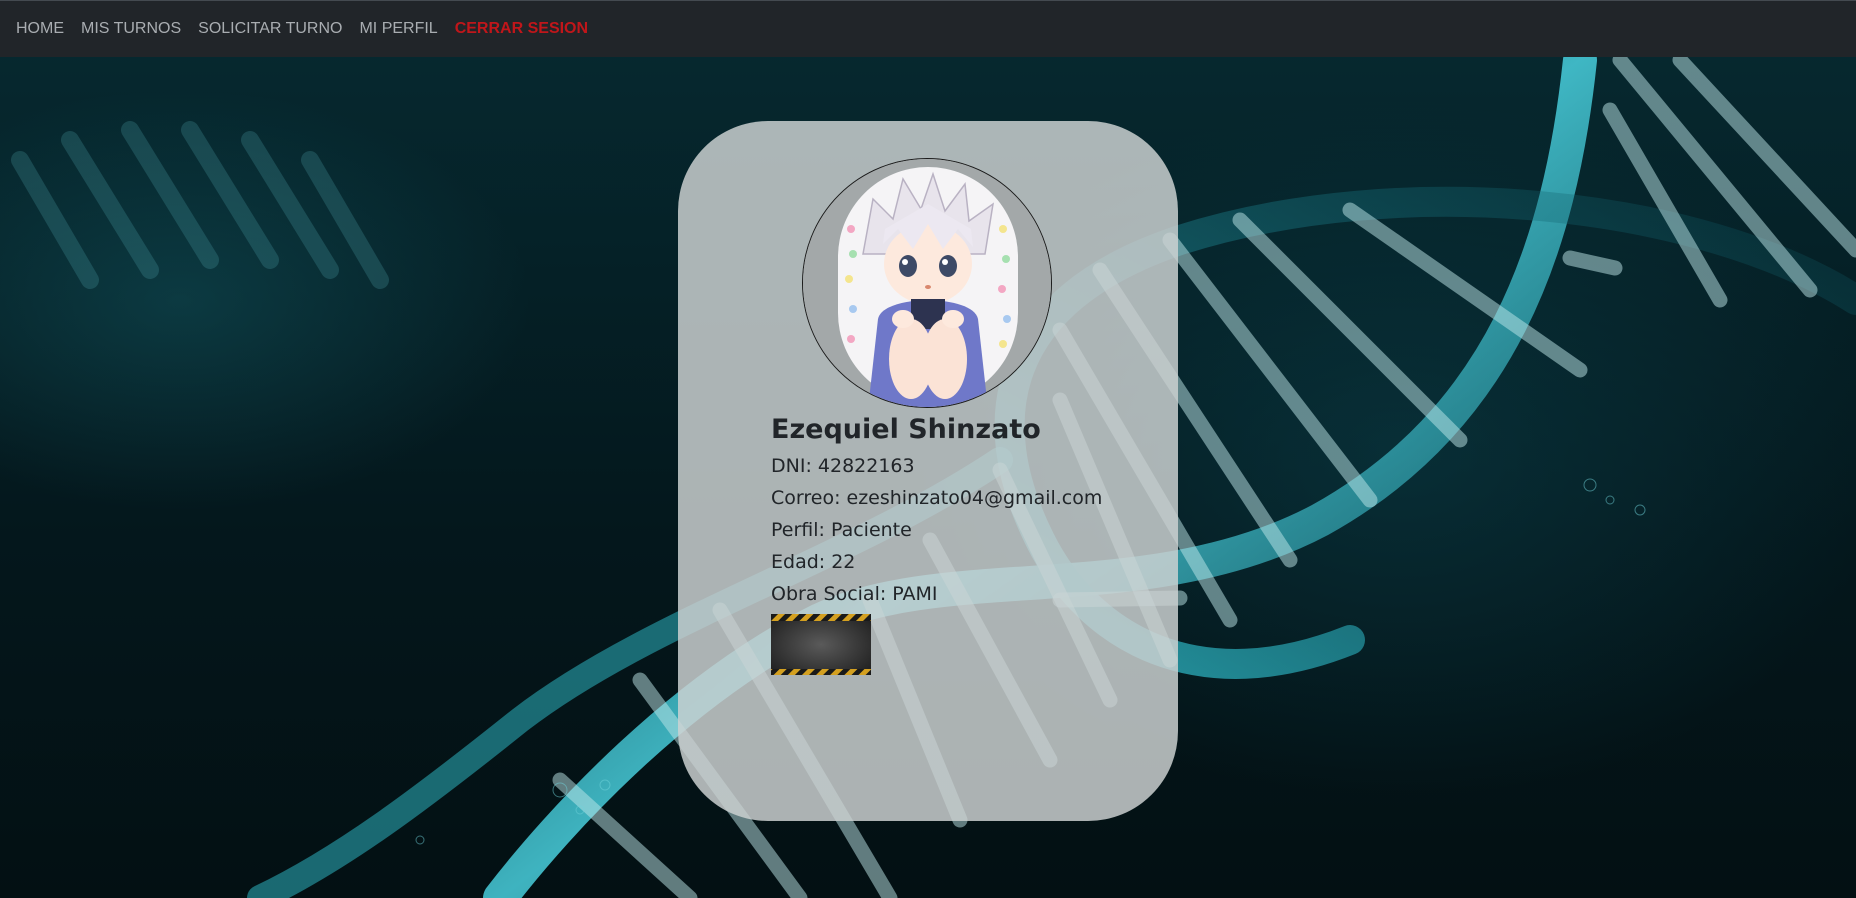  I want to click on profile-name: Ezequiel Shinzato, so click(906, 429).